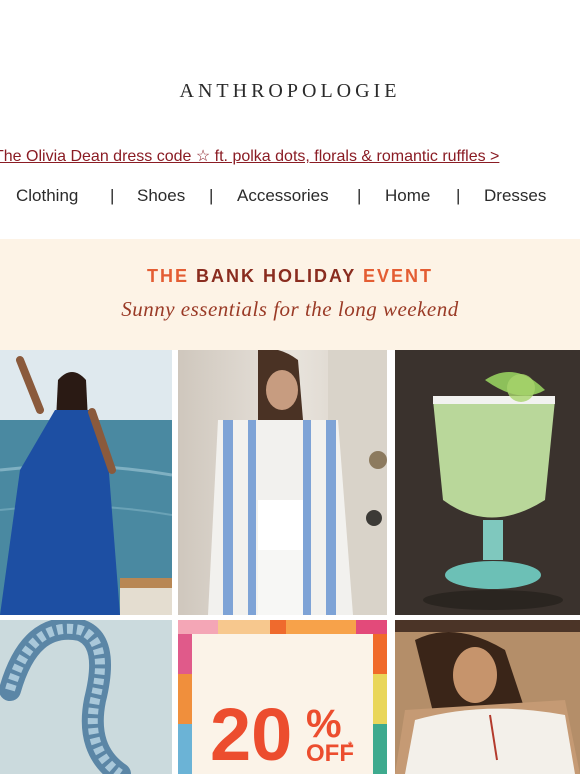 Image resolution: width=580 pixels, height=774 pixels. What do you see at coordinates (251, 733) in the screenshot?
I see `offer-percent: 20` at bounding box center [251, 733].